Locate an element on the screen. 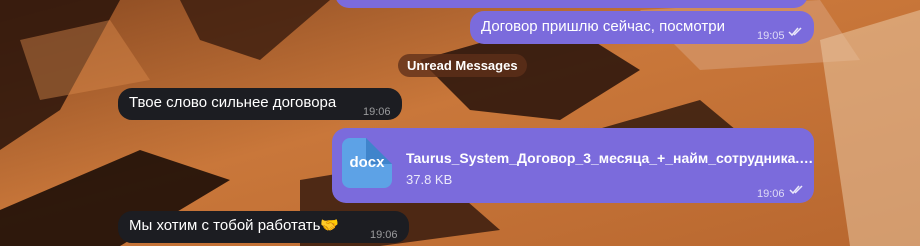  previous-message-bubble is located at coordinates (571, 4).